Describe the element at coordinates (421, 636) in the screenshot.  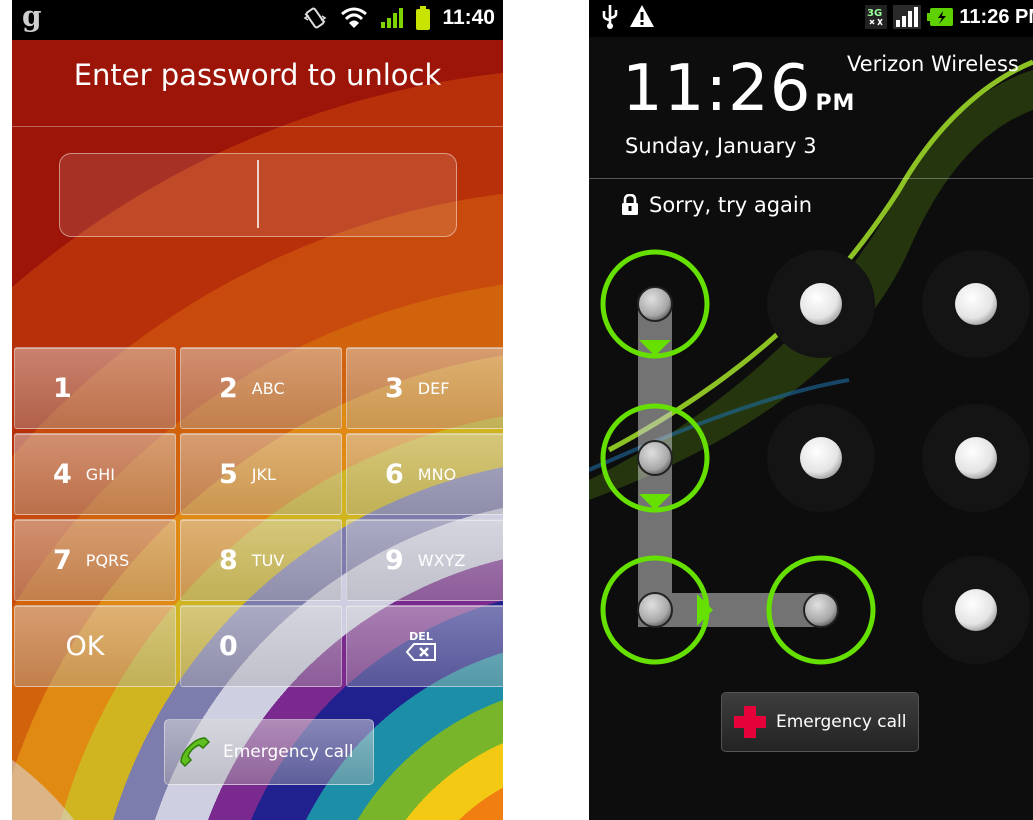
I see `delete-label: DEL` at that location.